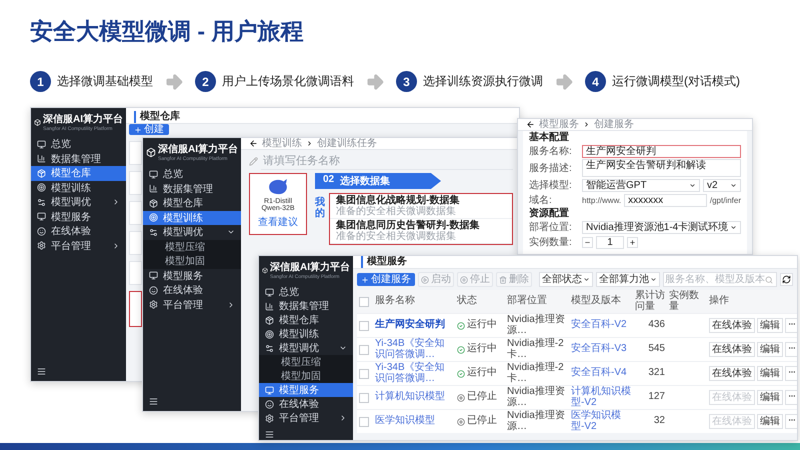  Describe the element at coordinates (551, 168) in the screenshot. I see `field-label: 服务描述:` at that location.